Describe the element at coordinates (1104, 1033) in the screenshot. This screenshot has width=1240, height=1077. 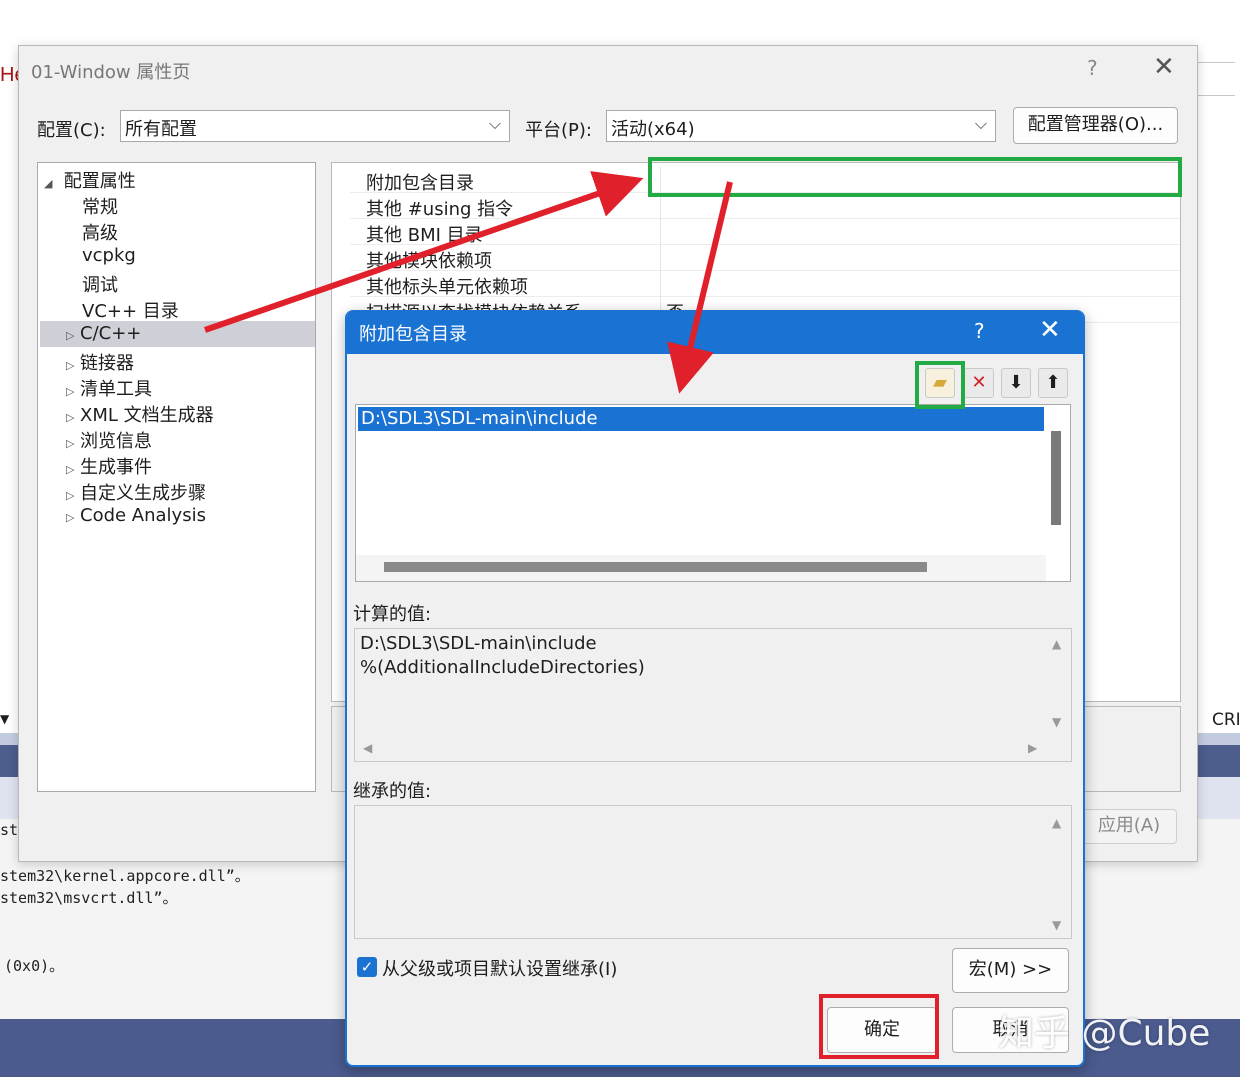
I see `watermark: 知乎 @Cube` at that location.